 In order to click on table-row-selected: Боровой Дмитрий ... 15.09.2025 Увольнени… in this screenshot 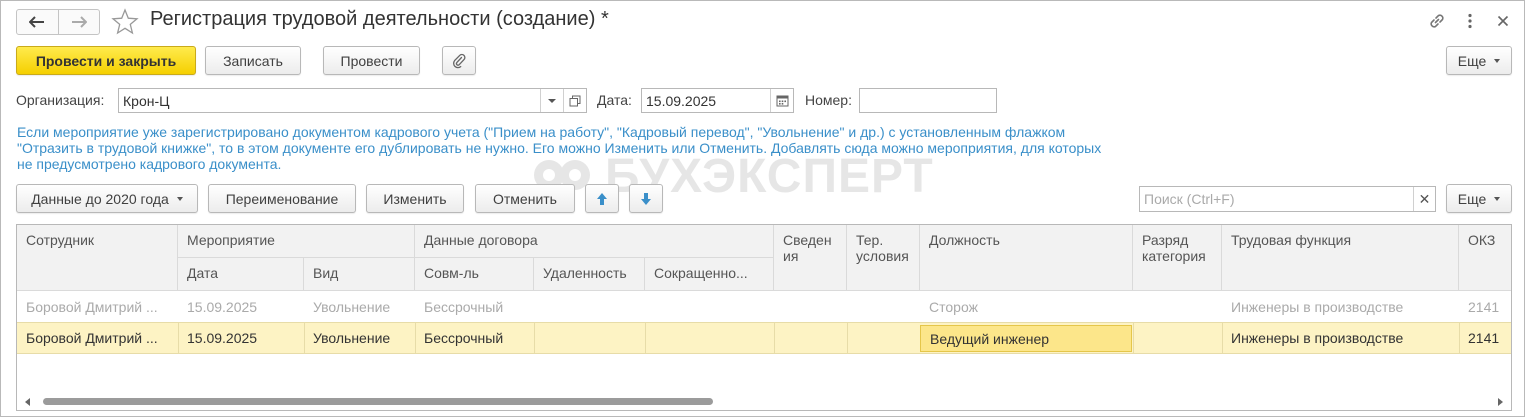, I will do `click(764, 338)`.